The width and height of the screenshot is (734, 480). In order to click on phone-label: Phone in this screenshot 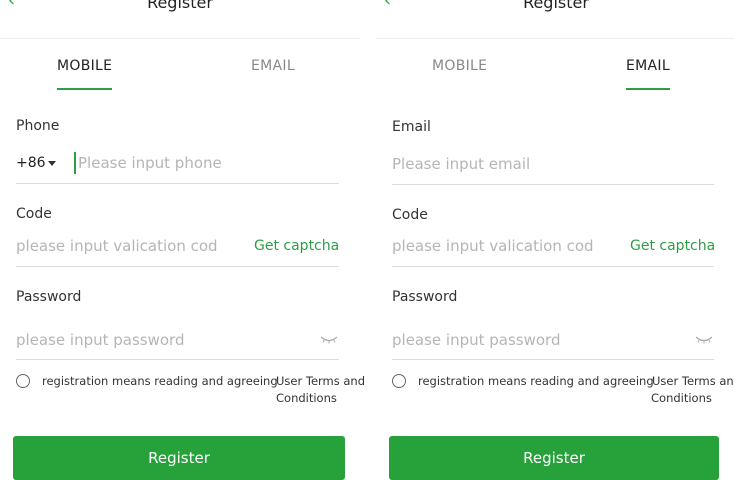, I will do `click(38, 126)`.